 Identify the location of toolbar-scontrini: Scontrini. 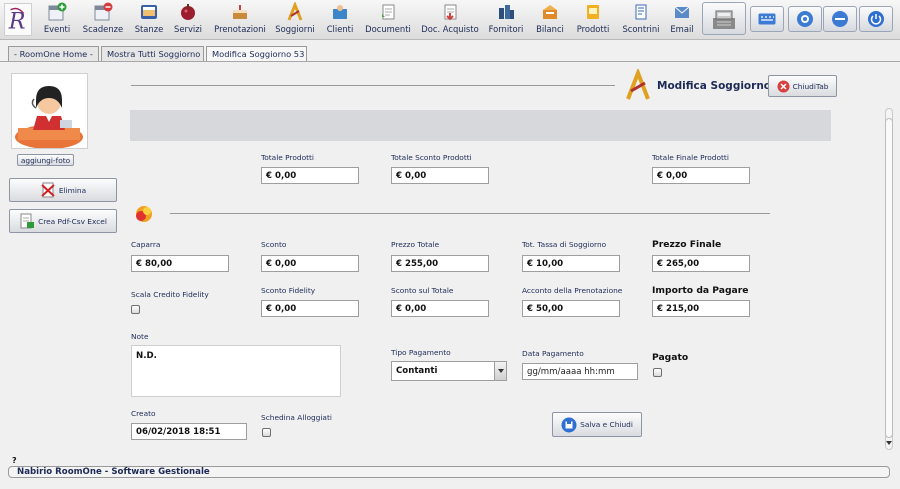
(641, 19).